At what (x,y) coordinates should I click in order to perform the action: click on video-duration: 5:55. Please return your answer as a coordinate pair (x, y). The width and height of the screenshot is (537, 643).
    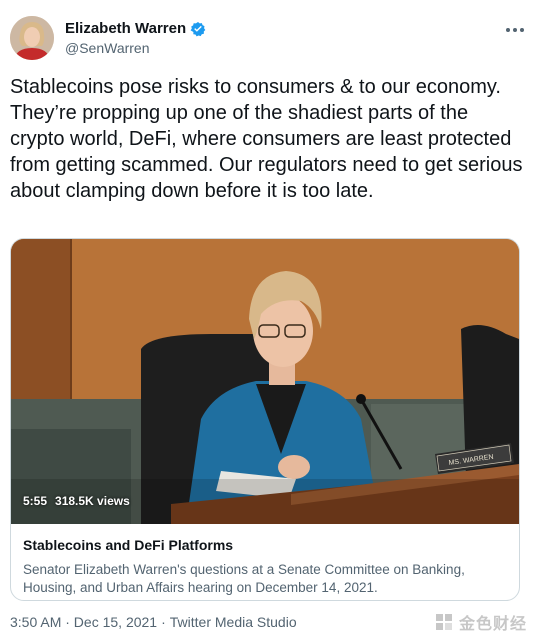
    Looking at the image, I should click on (35, 501).